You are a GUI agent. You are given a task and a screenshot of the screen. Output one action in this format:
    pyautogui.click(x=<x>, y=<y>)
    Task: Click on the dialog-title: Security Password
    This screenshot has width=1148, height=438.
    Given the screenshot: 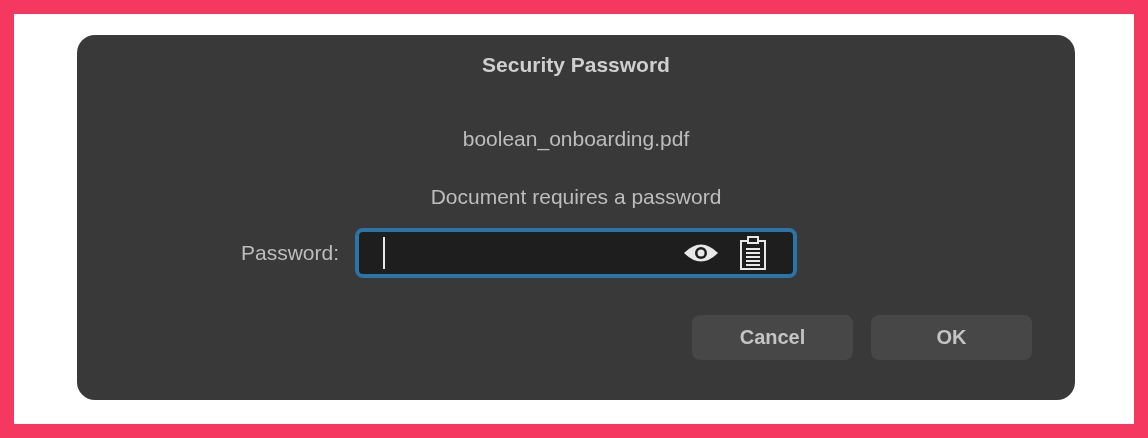 What is the action you would take?
    pyautogui.click(x=576, y=65)
    